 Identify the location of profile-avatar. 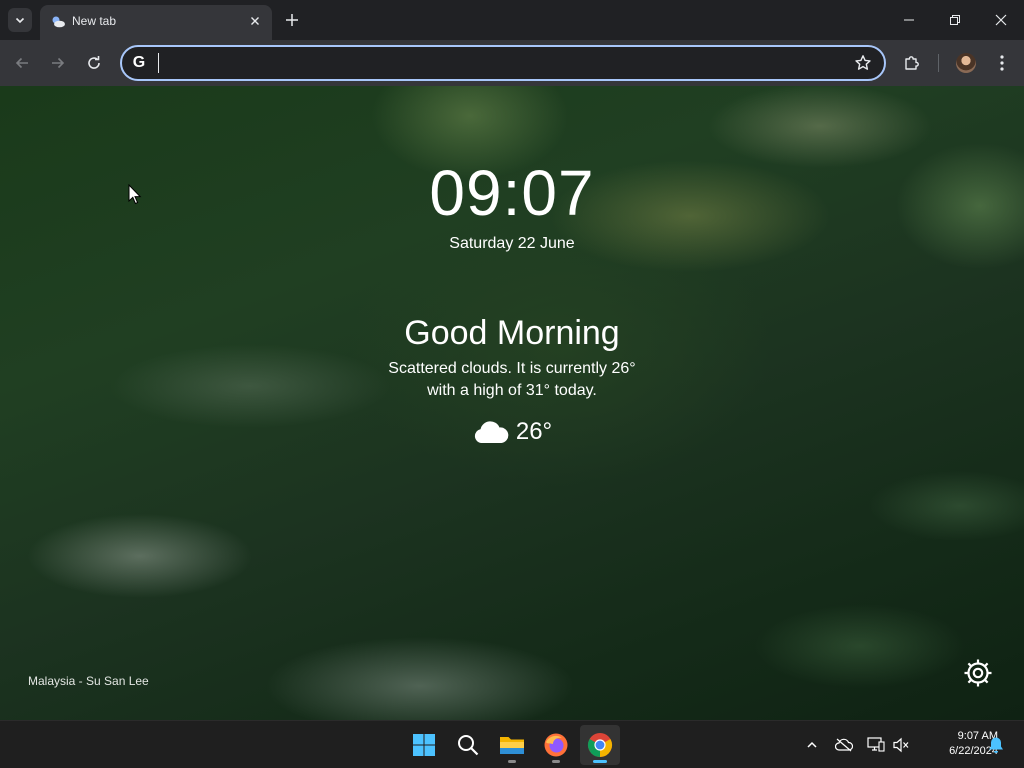
(966, 63).